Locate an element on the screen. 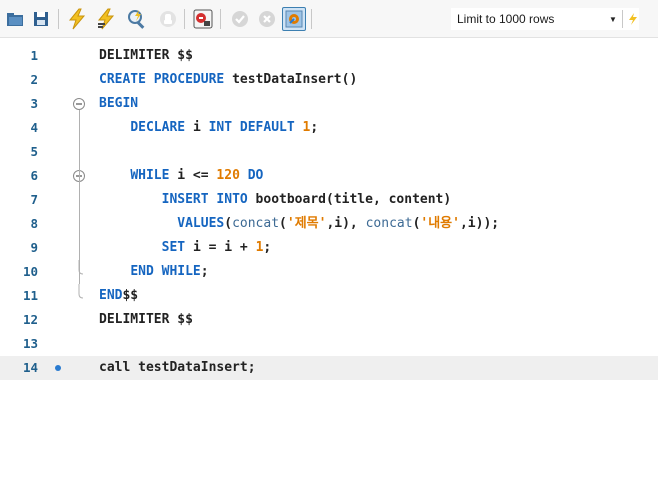  line-number: 2 is located at coordinates (34, 79).